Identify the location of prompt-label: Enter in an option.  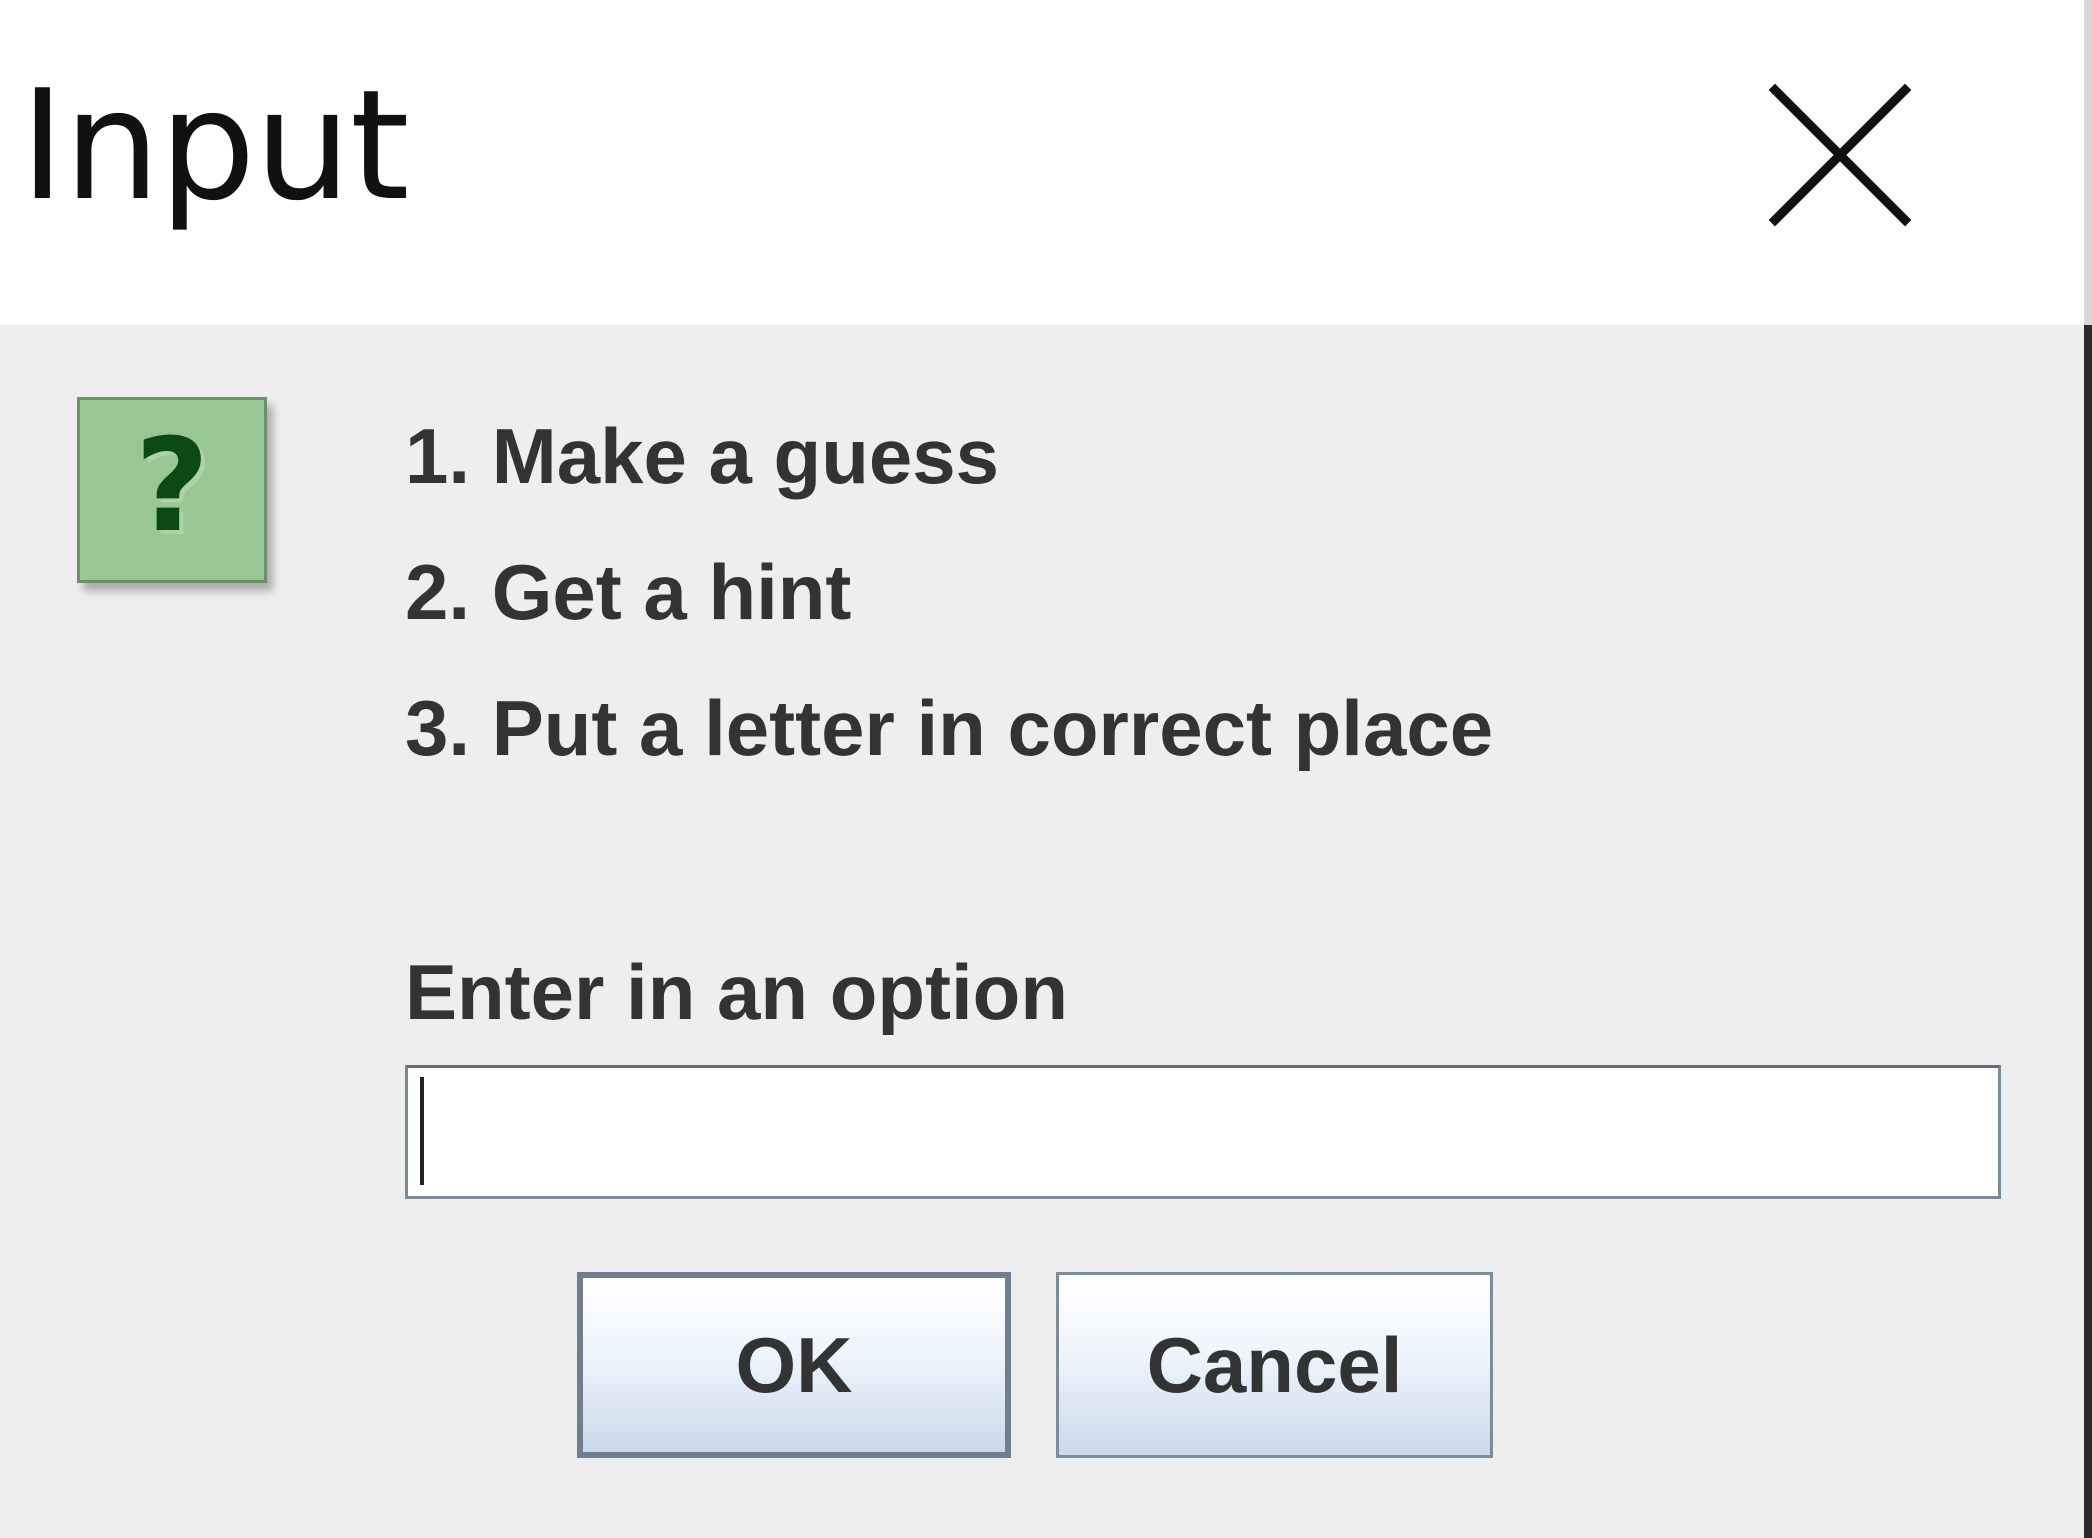
(736, 992).